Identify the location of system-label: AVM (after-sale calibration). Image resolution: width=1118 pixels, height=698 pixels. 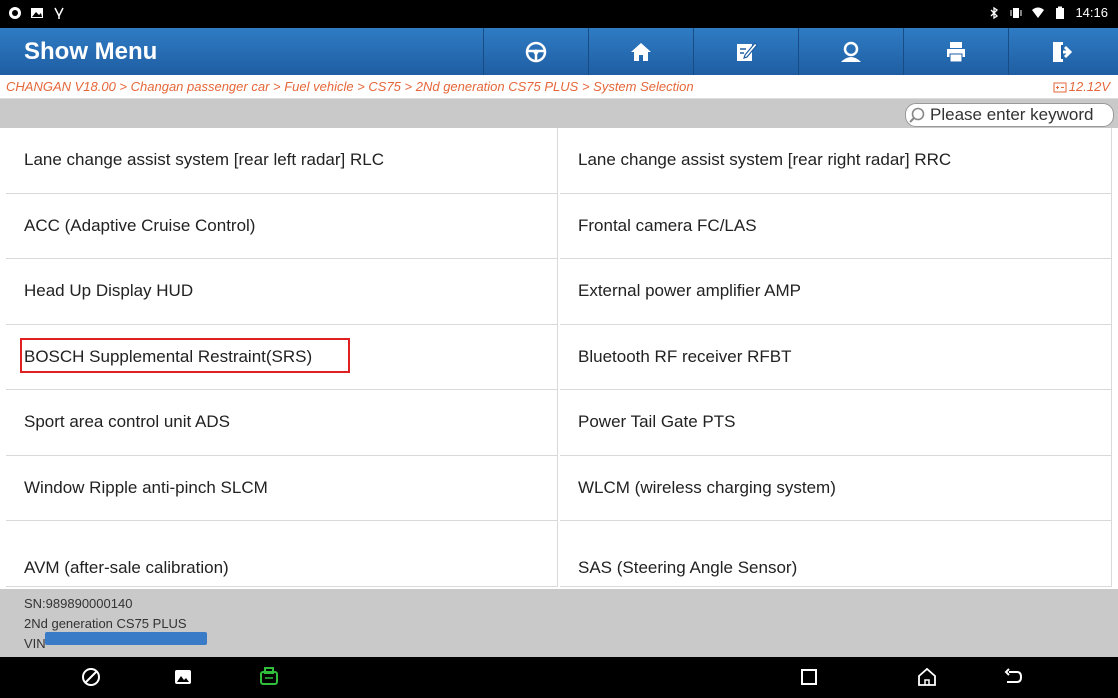
(126, 567).